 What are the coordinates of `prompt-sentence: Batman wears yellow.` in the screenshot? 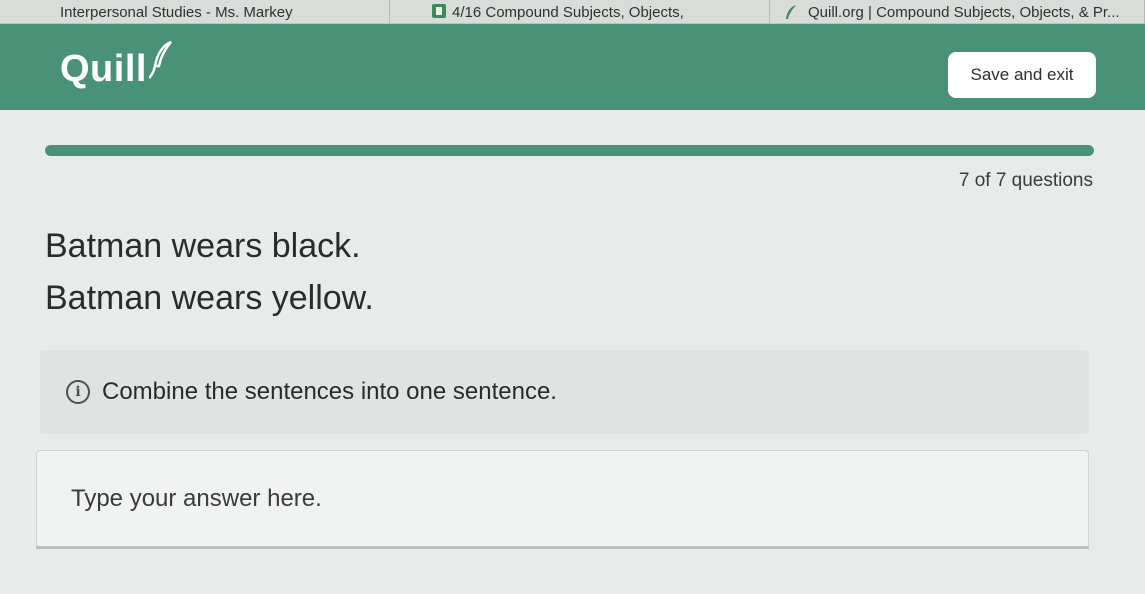 It's located at (209, 298).